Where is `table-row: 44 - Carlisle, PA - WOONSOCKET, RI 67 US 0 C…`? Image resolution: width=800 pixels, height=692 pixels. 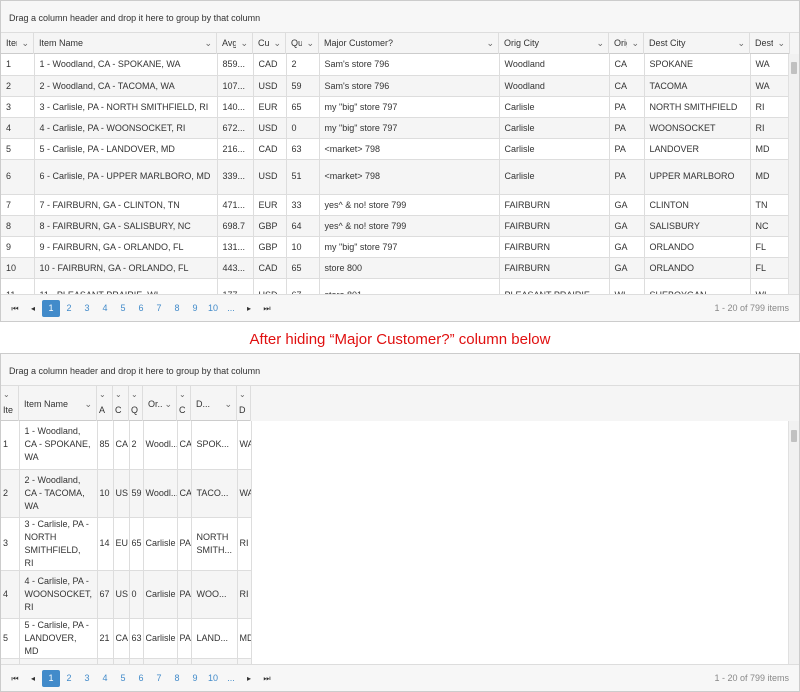 table-row: 44 - Carlisle, PA - WOONSOCKET, RI 67 US 0 C… is located at coordinates (126, 594).